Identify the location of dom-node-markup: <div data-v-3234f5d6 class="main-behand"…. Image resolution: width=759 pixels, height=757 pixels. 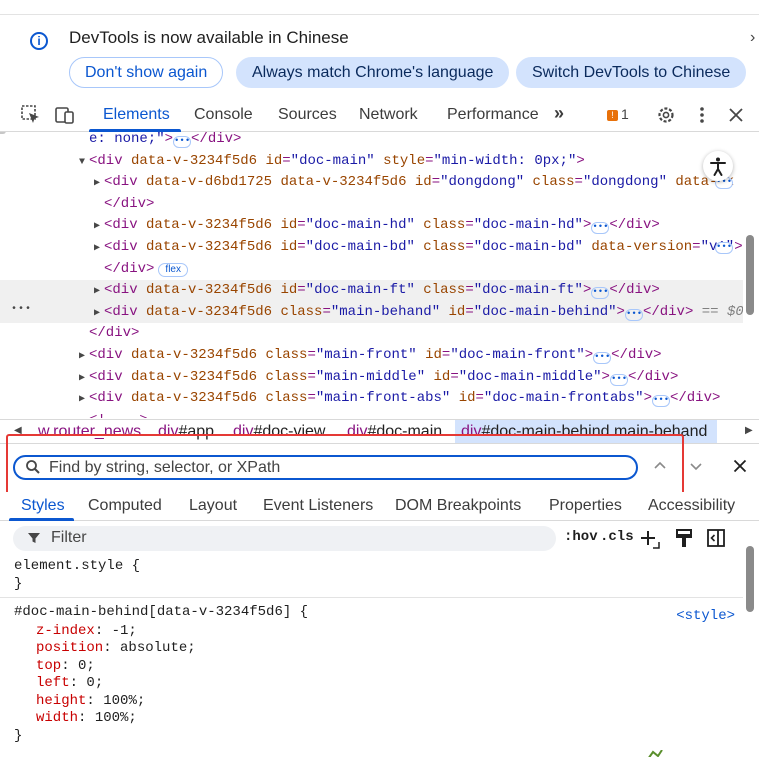
(423, 313).